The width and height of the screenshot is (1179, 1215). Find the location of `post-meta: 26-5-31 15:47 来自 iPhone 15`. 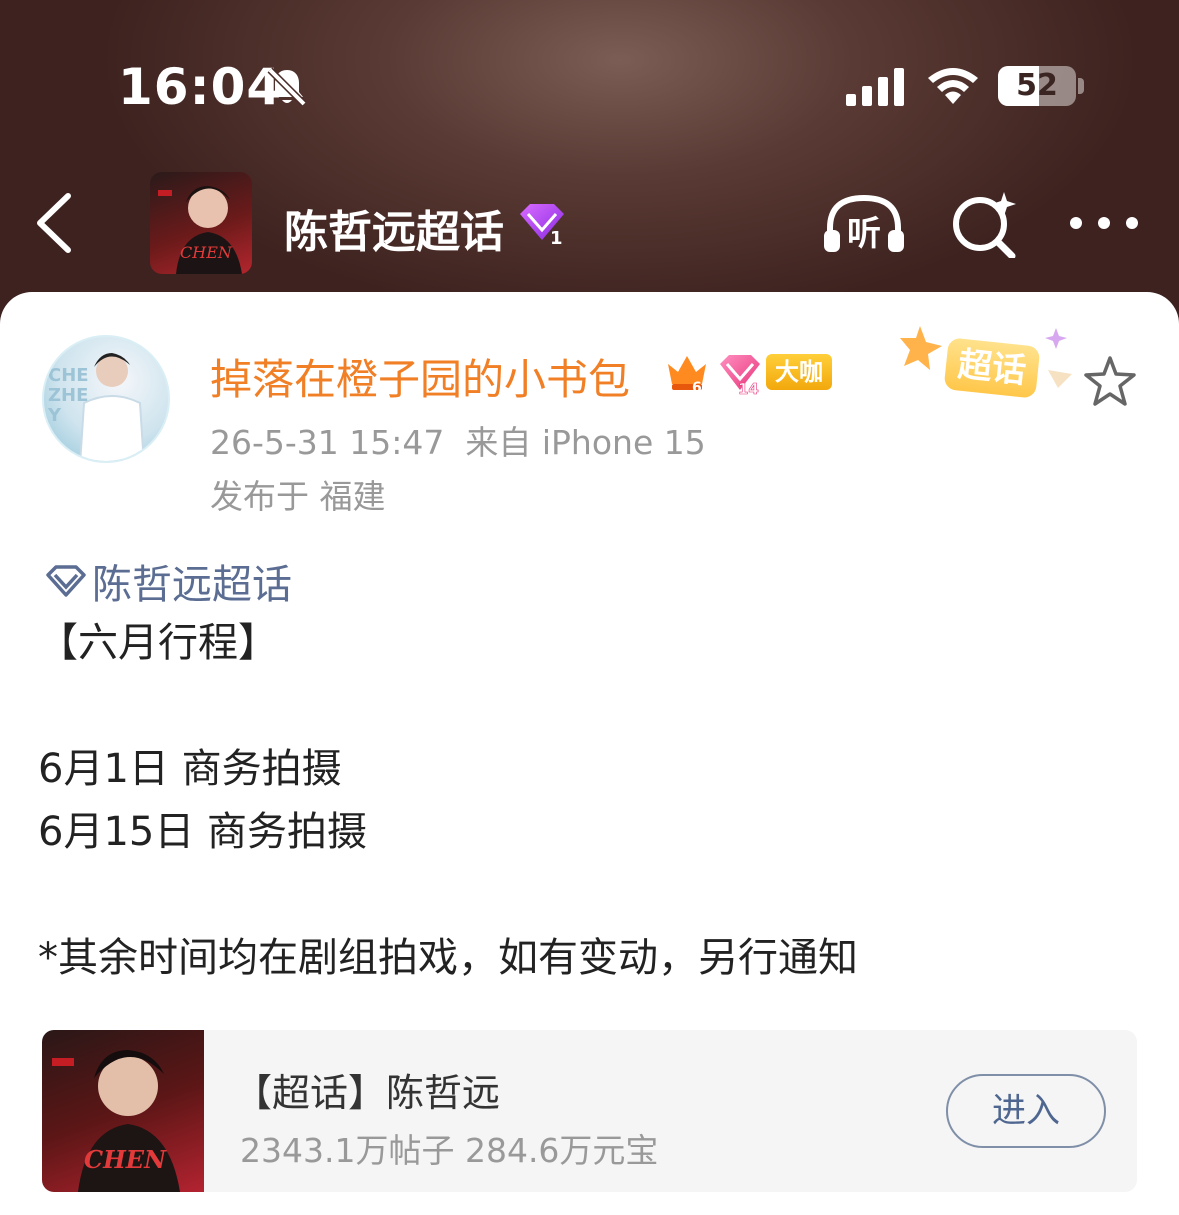

post-meta: 26-5-31 15:47 来自 iPhone 15 is located at coordinates (458, 440).